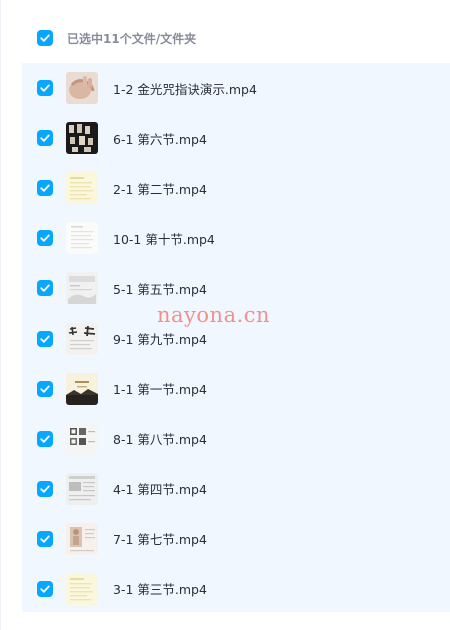 The width and height of the screenshot is (450, 630). Describe the element at coordinates (236, 238) in the screenshot. I see `file-row: 10-1 第十节.mp4` at that location.